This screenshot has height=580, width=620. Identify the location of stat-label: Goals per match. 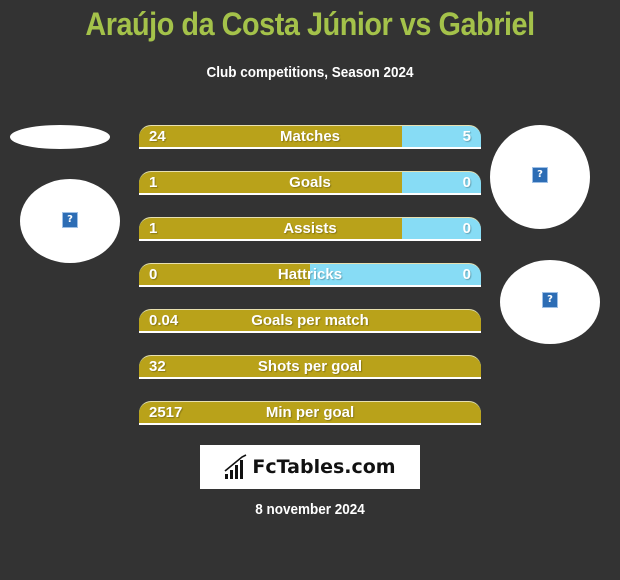
(310, 320).